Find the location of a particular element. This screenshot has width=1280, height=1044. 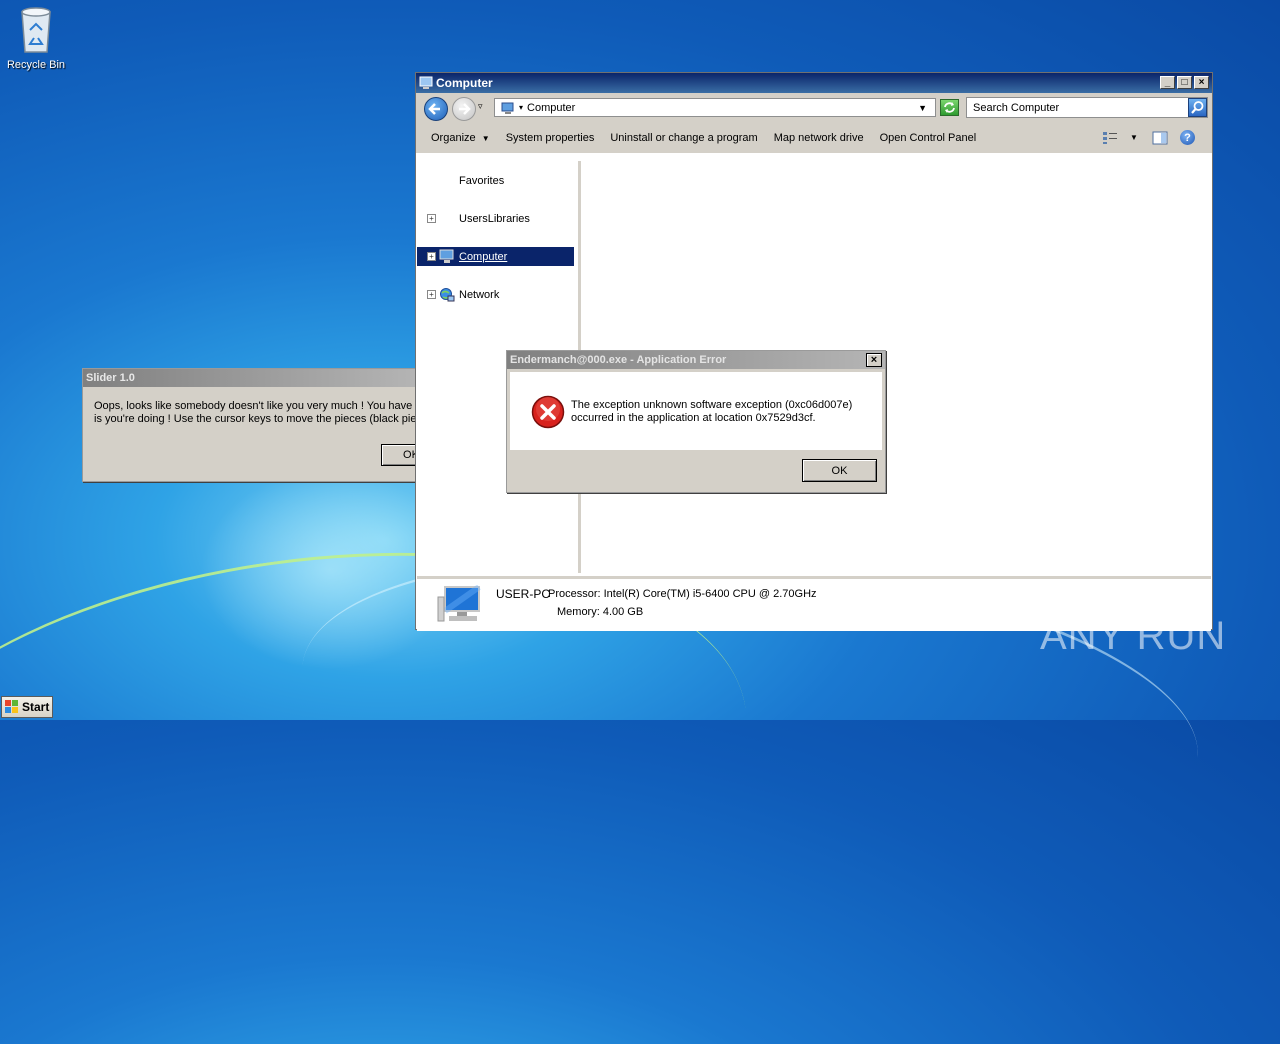

address-row: ▿ ▾ Computer ▼ Search Computer is located at coordinates (814, 108).